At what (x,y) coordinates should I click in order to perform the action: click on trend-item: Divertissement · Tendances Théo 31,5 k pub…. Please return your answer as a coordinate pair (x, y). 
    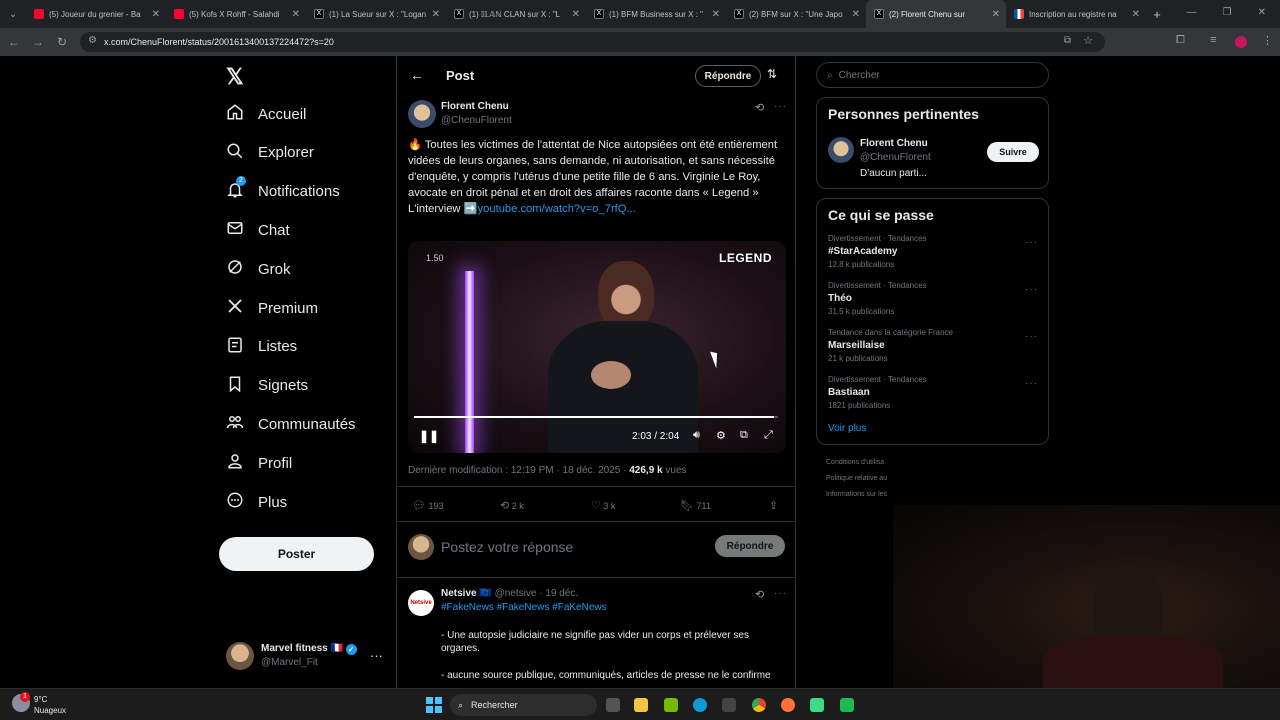
    Looking at the image, I should click on (932, 299).